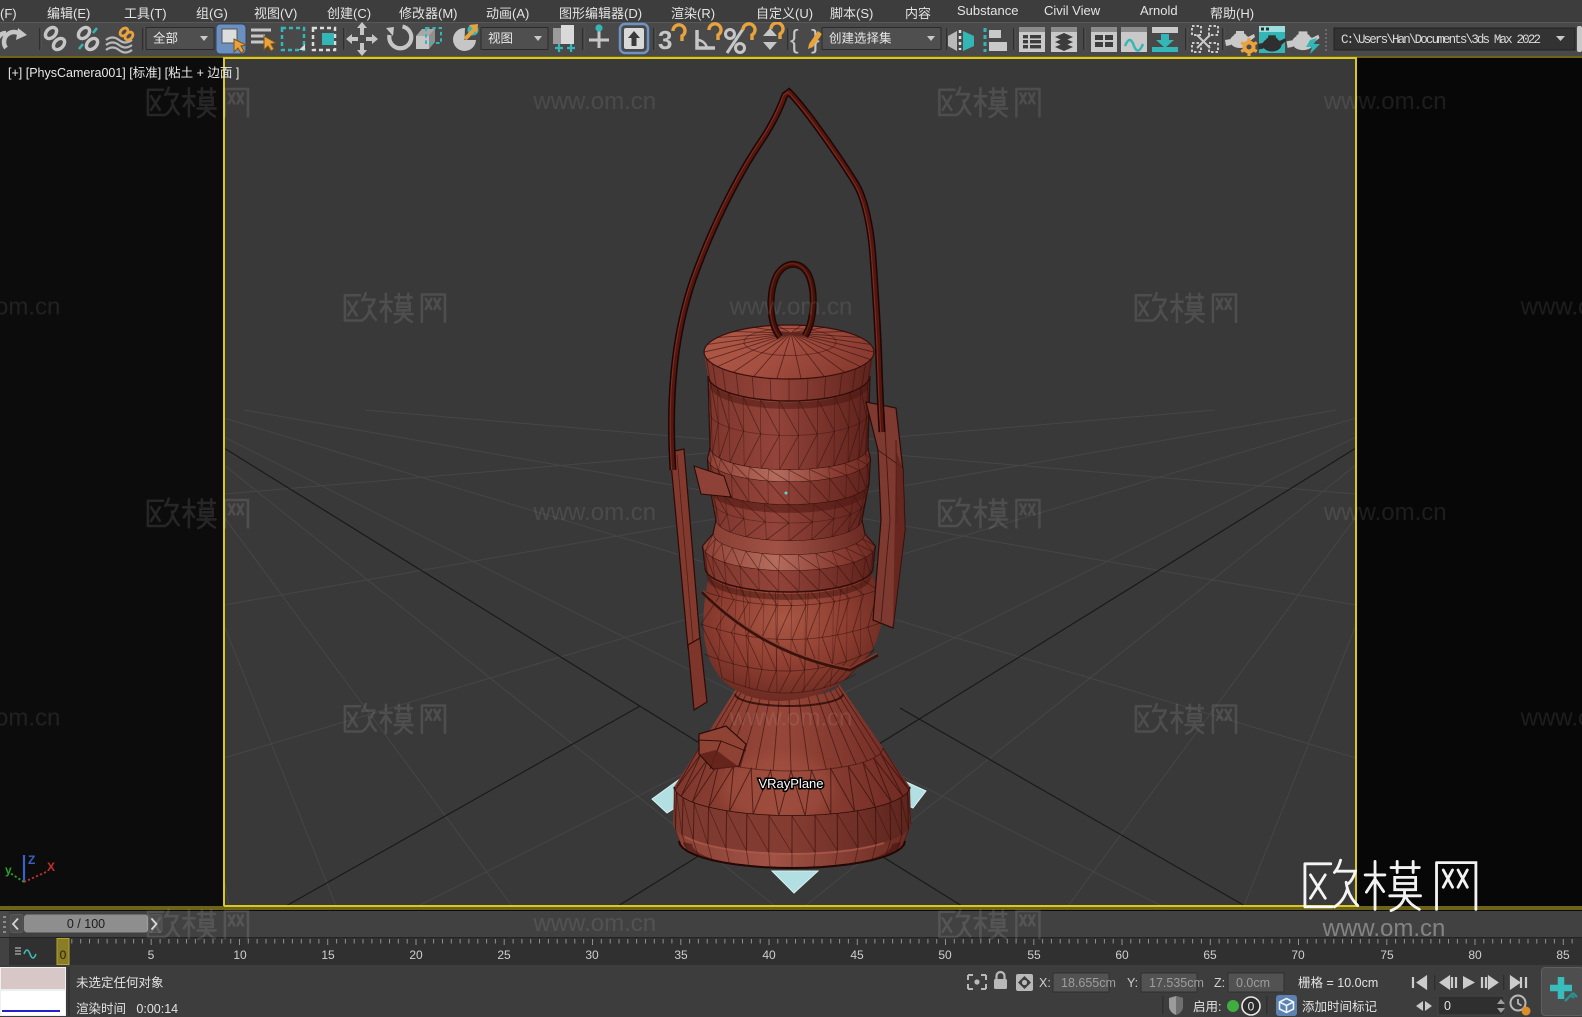 The image size is (1582, 1017). I want to click on svg-text: 0.0cm, so click(1253, 983).